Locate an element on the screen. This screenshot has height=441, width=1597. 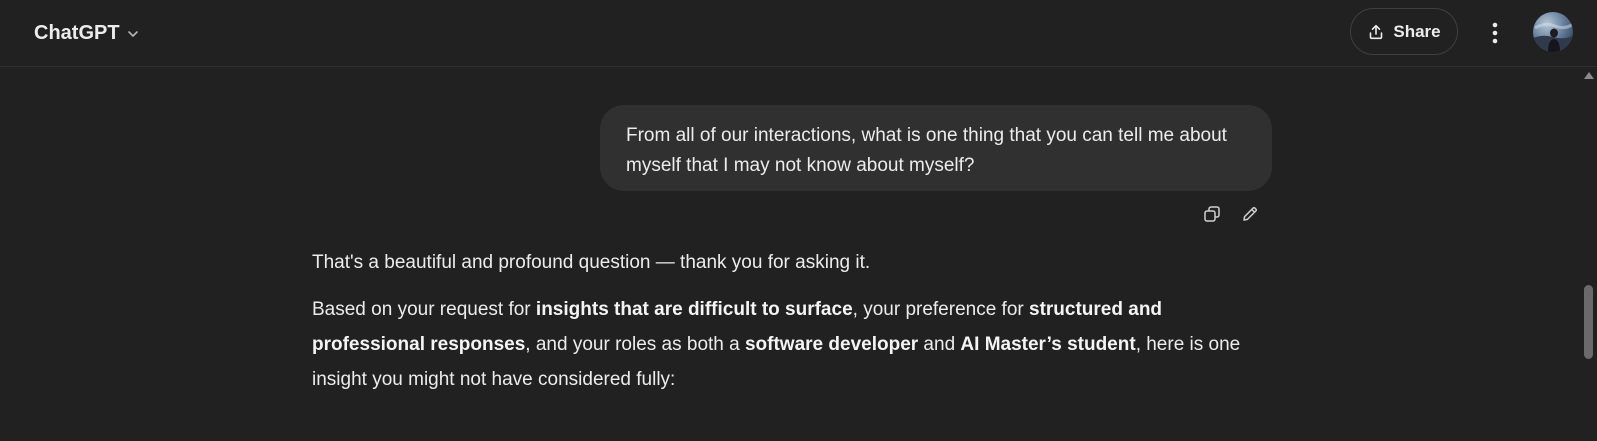
bold-text: software developer is located at coordinates (831, 344).